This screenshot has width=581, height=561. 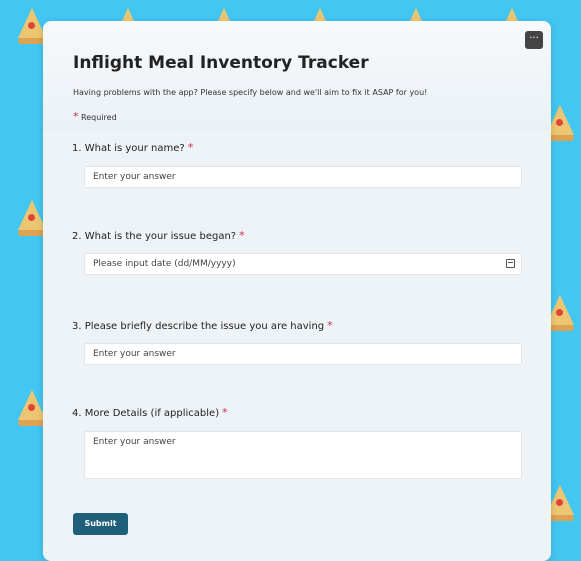 I want to click on question-2-label: 2. What is the your issue began? *, so click(x=158, y=235).